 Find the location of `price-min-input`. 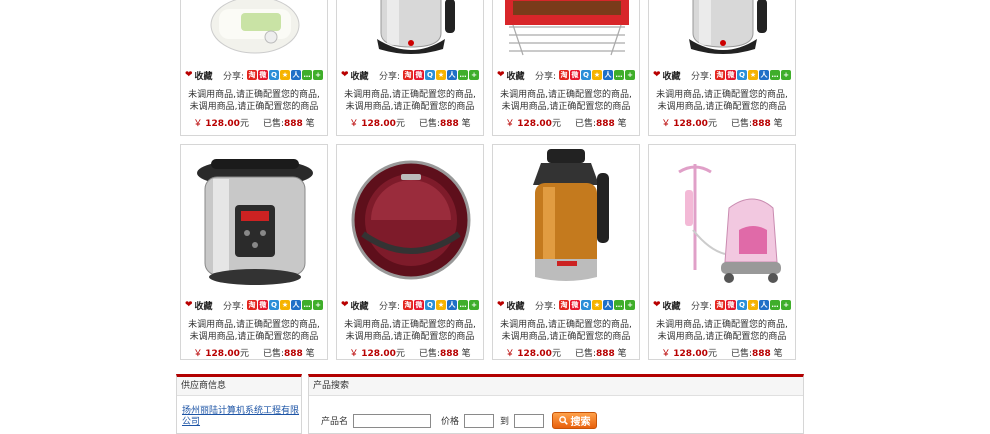

price-min-input is located at coordinates (479, 420).